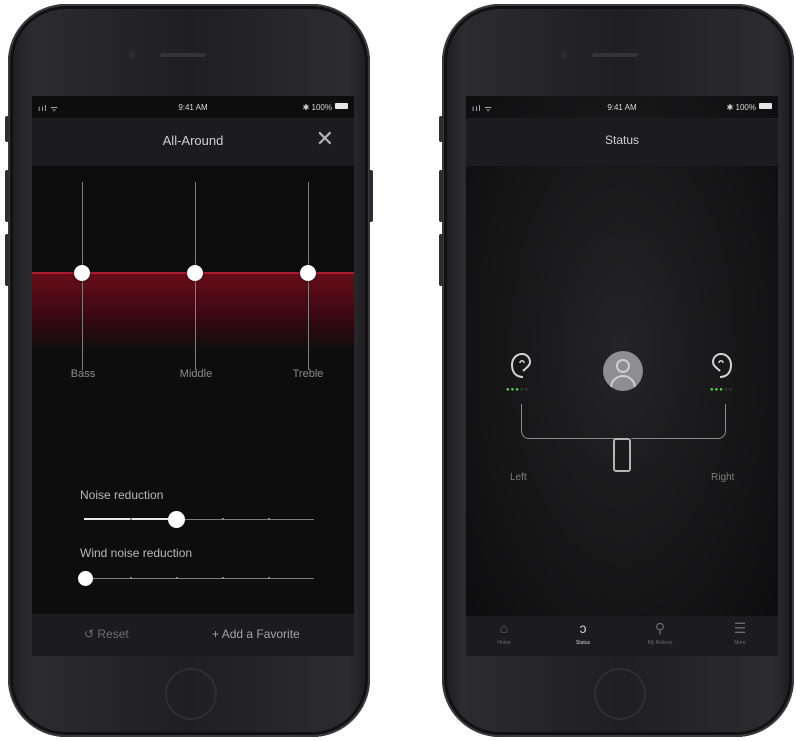 This screenshot has height=741, width=796. Describe the element at coordinates (122, 495) in the screenshot. I see `noise-reduction-label: Noise reduction` at that location.